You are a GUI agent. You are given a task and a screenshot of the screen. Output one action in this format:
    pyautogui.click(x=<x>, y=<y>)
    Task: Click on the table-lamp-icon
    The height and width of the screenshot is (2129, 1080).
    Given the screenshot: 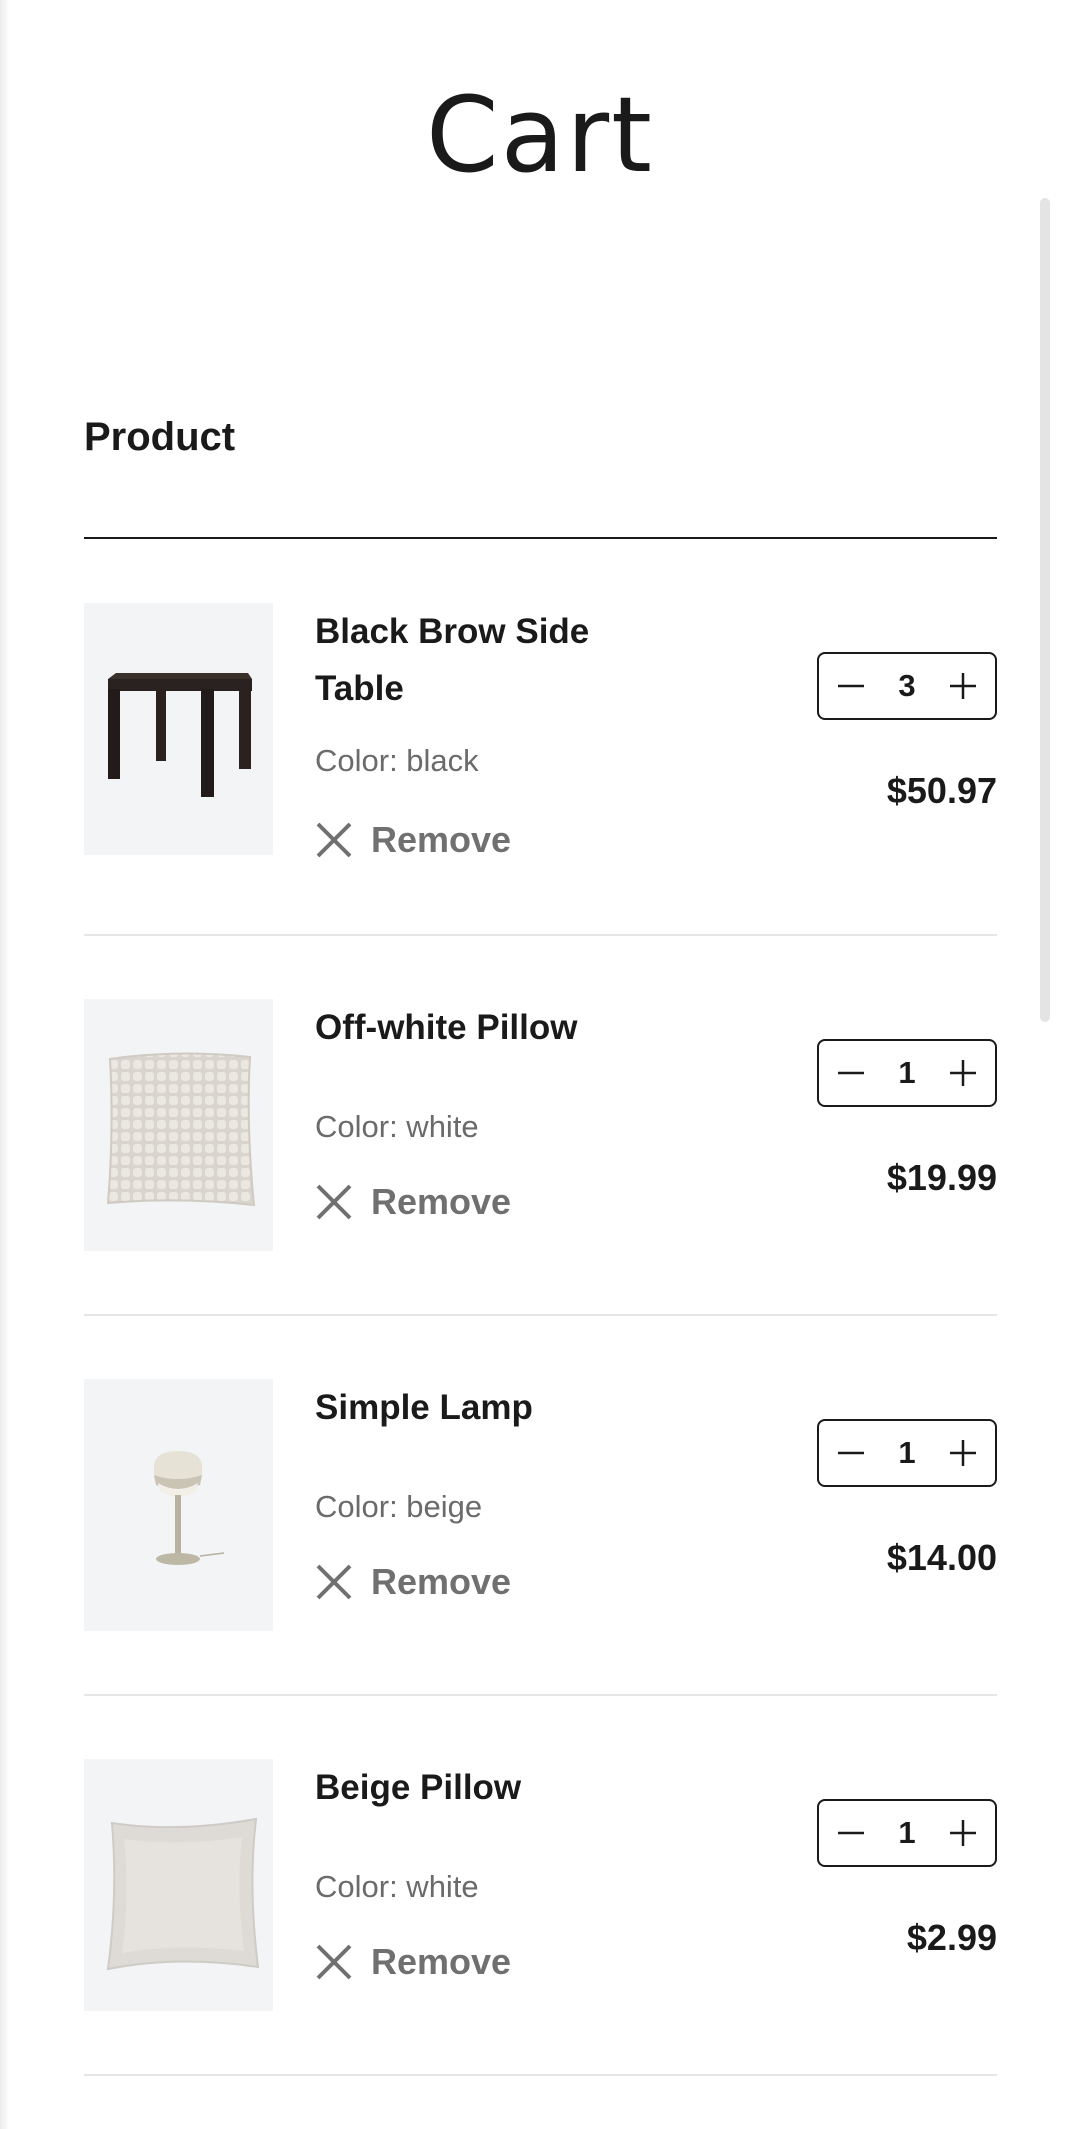 What is the action you would take?
    pyautogui.click(x=189, y=1508)
    